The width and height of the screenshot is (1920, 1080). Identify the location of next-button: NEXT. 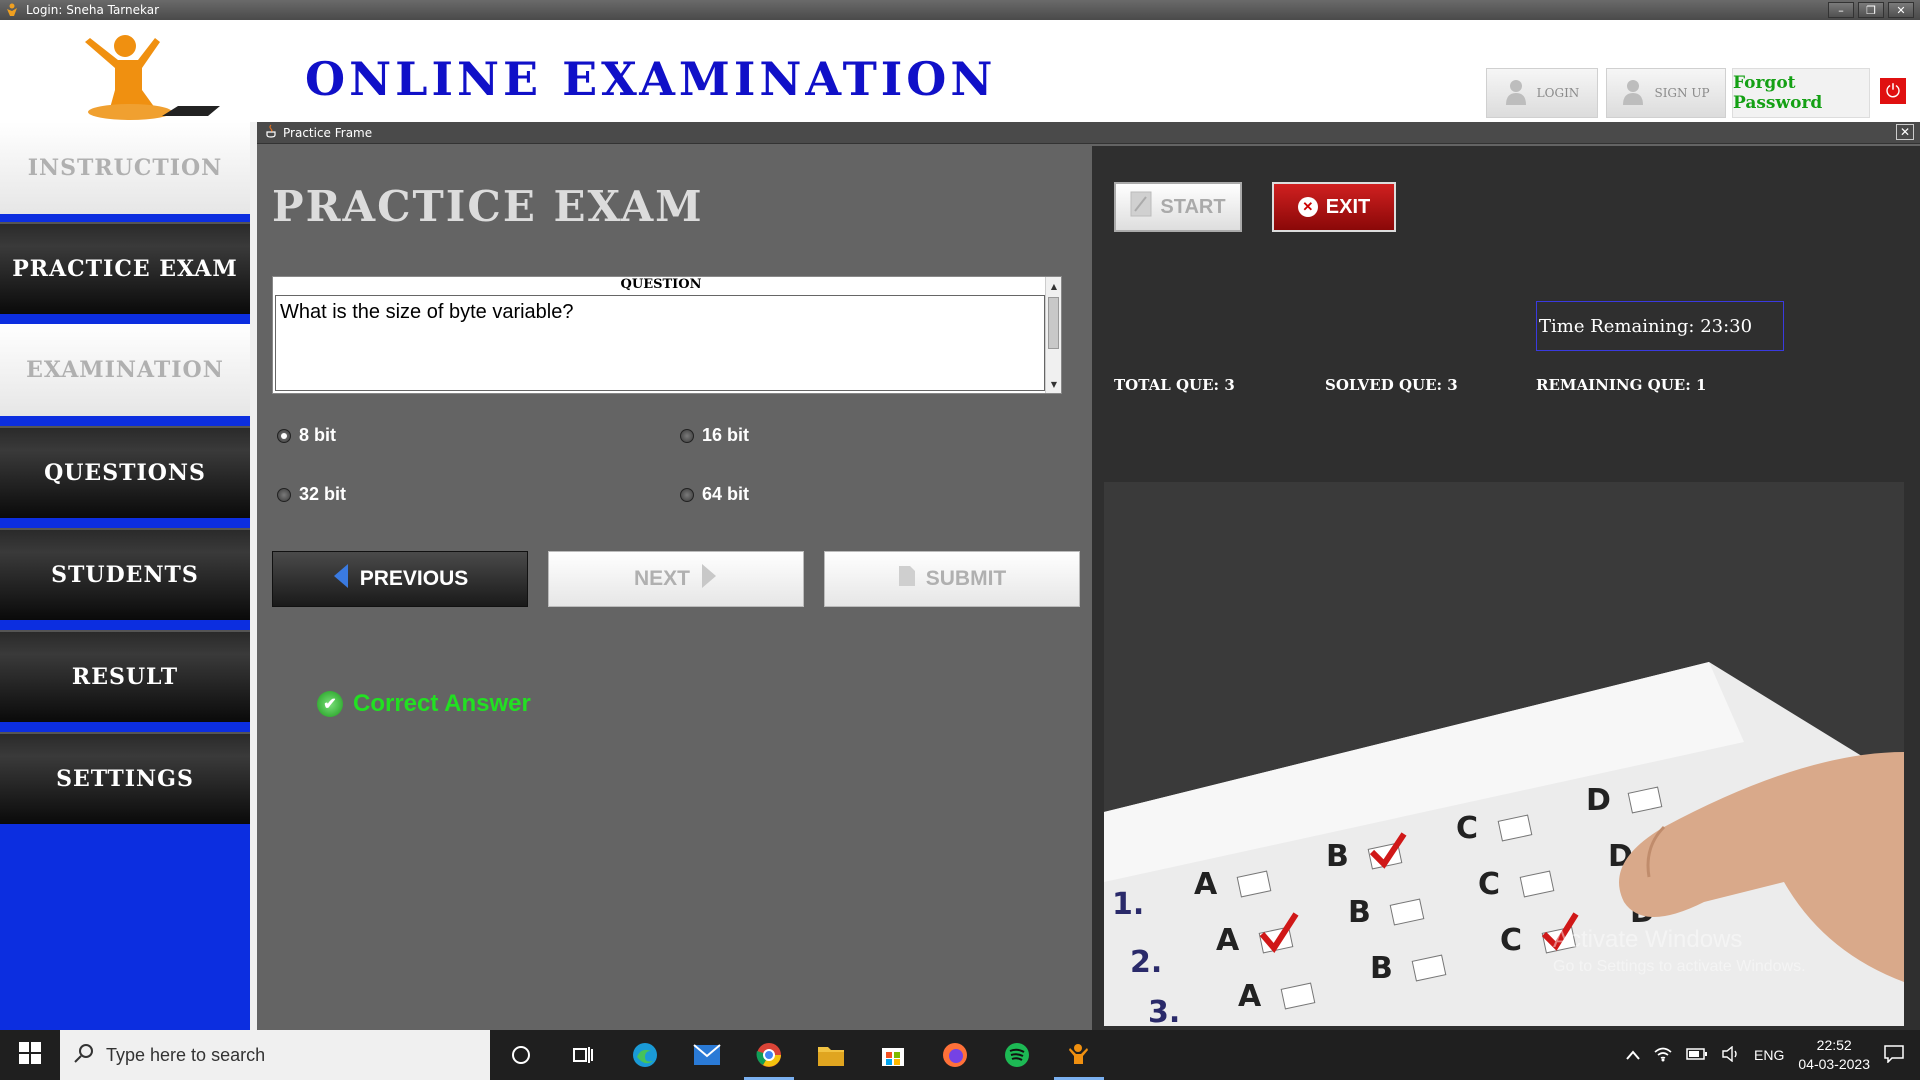
(676, 579).